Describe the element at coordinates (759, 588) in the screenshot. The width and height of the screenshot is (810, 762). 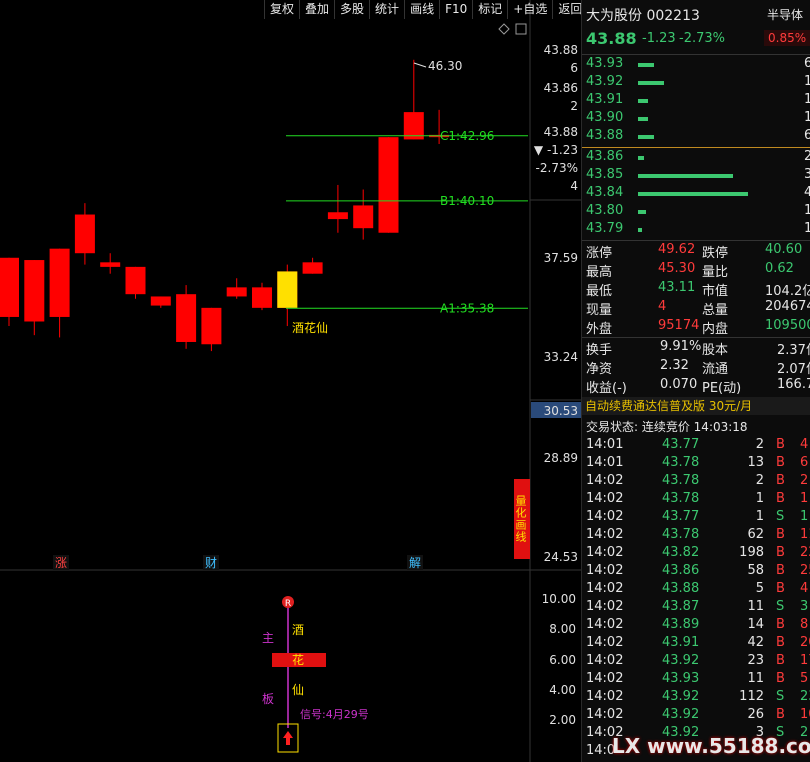
I see `tick-volume: 5` at that location.